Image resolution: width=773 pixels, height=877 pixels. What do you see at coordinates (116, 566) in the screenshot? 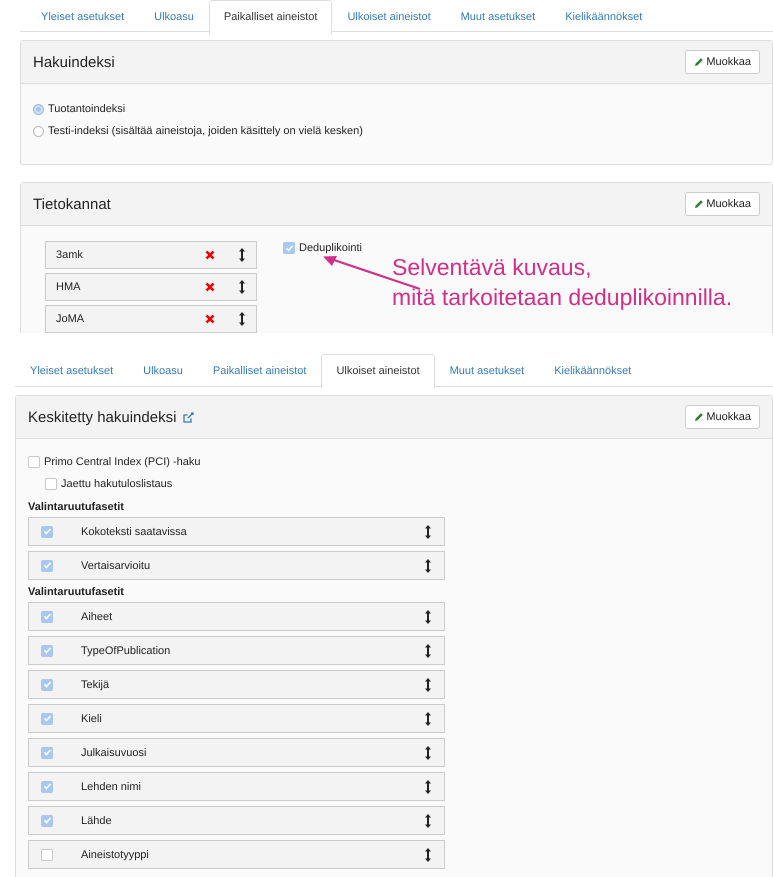
I see `facet-label: Vertaisarvioitu` at bounding box center [116, 566].